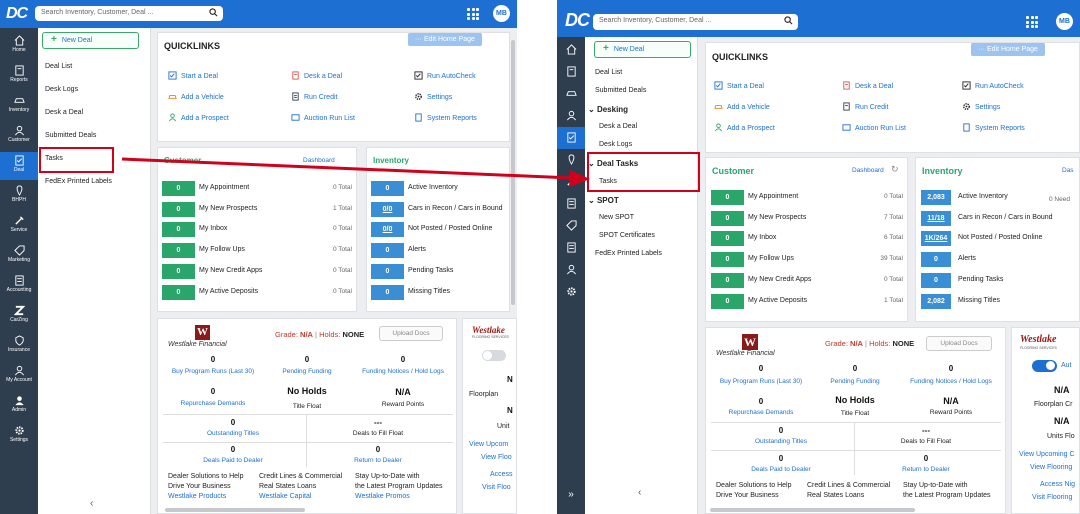  Describe the element at coordinates (403, 371) in the screenshot. I see `funding-notices-link: Funding Notices / Hold Logs` at that location.